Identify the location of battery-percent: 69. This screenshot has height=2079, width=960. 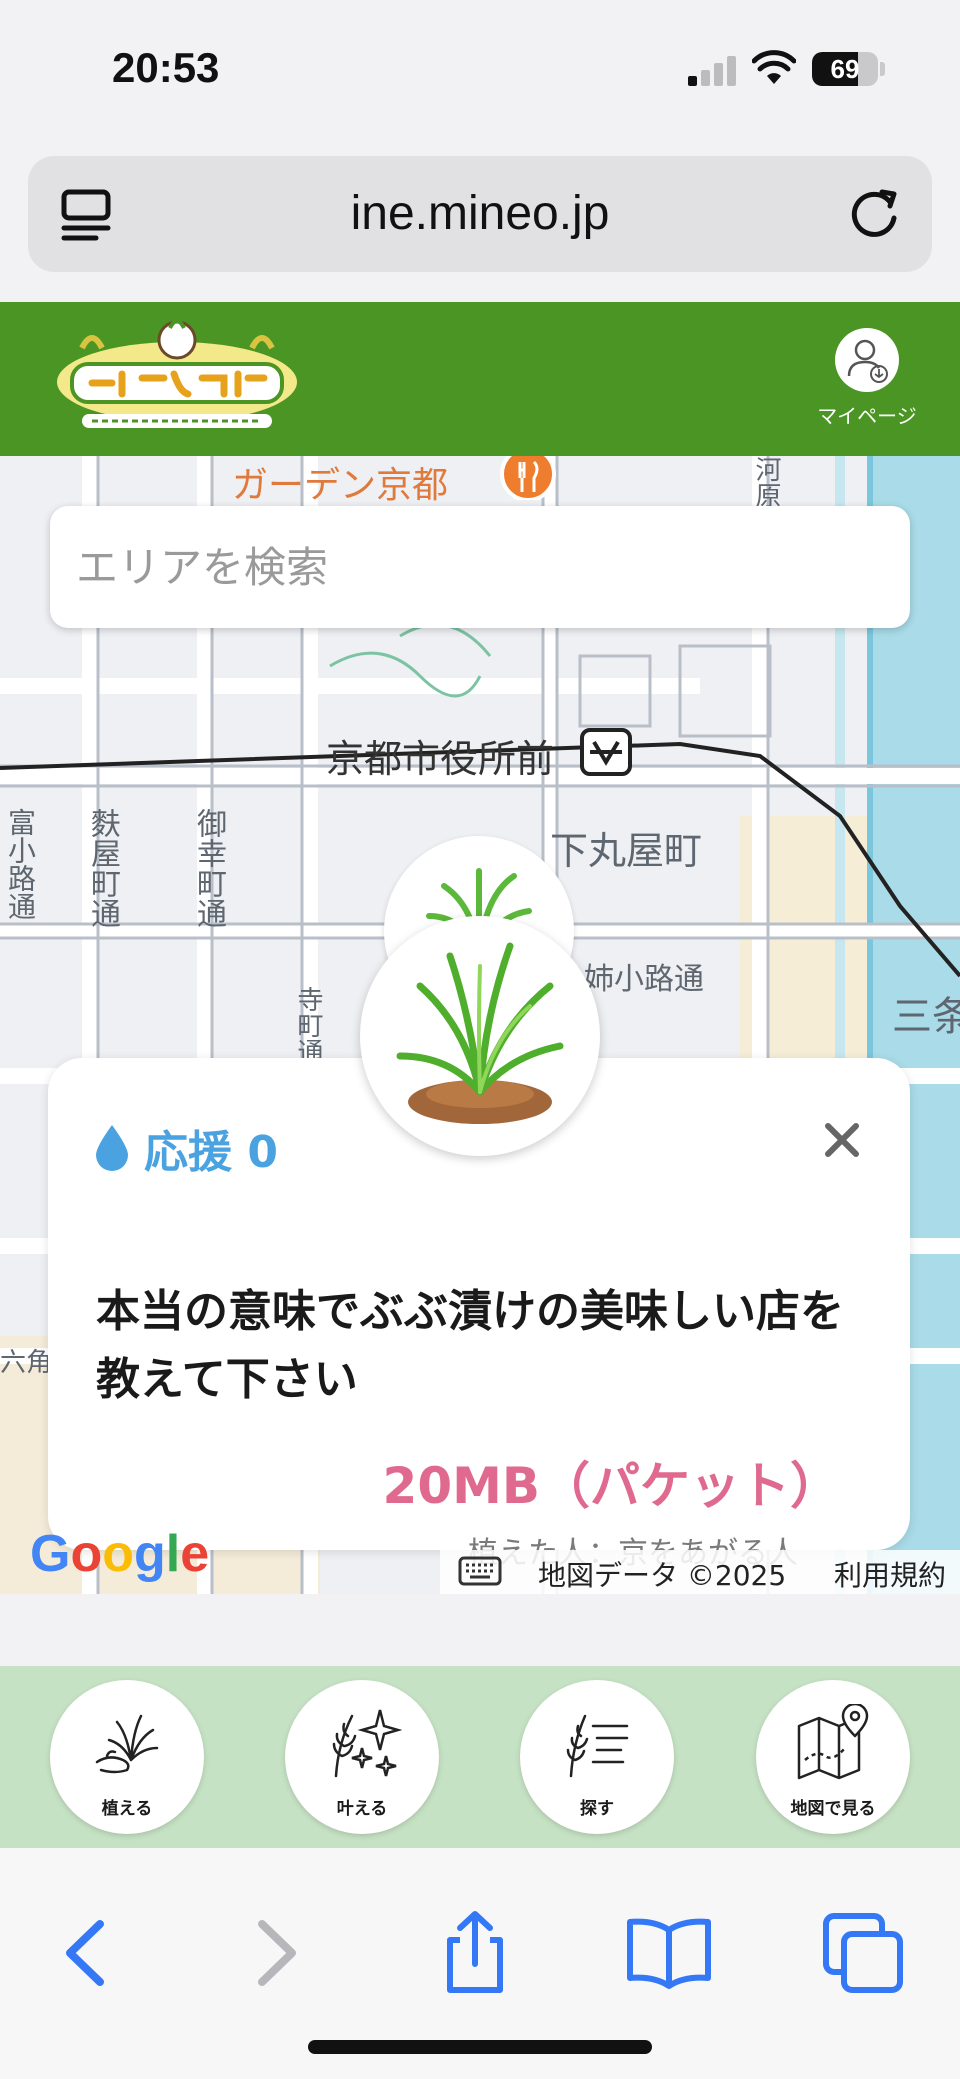
(845, 69).